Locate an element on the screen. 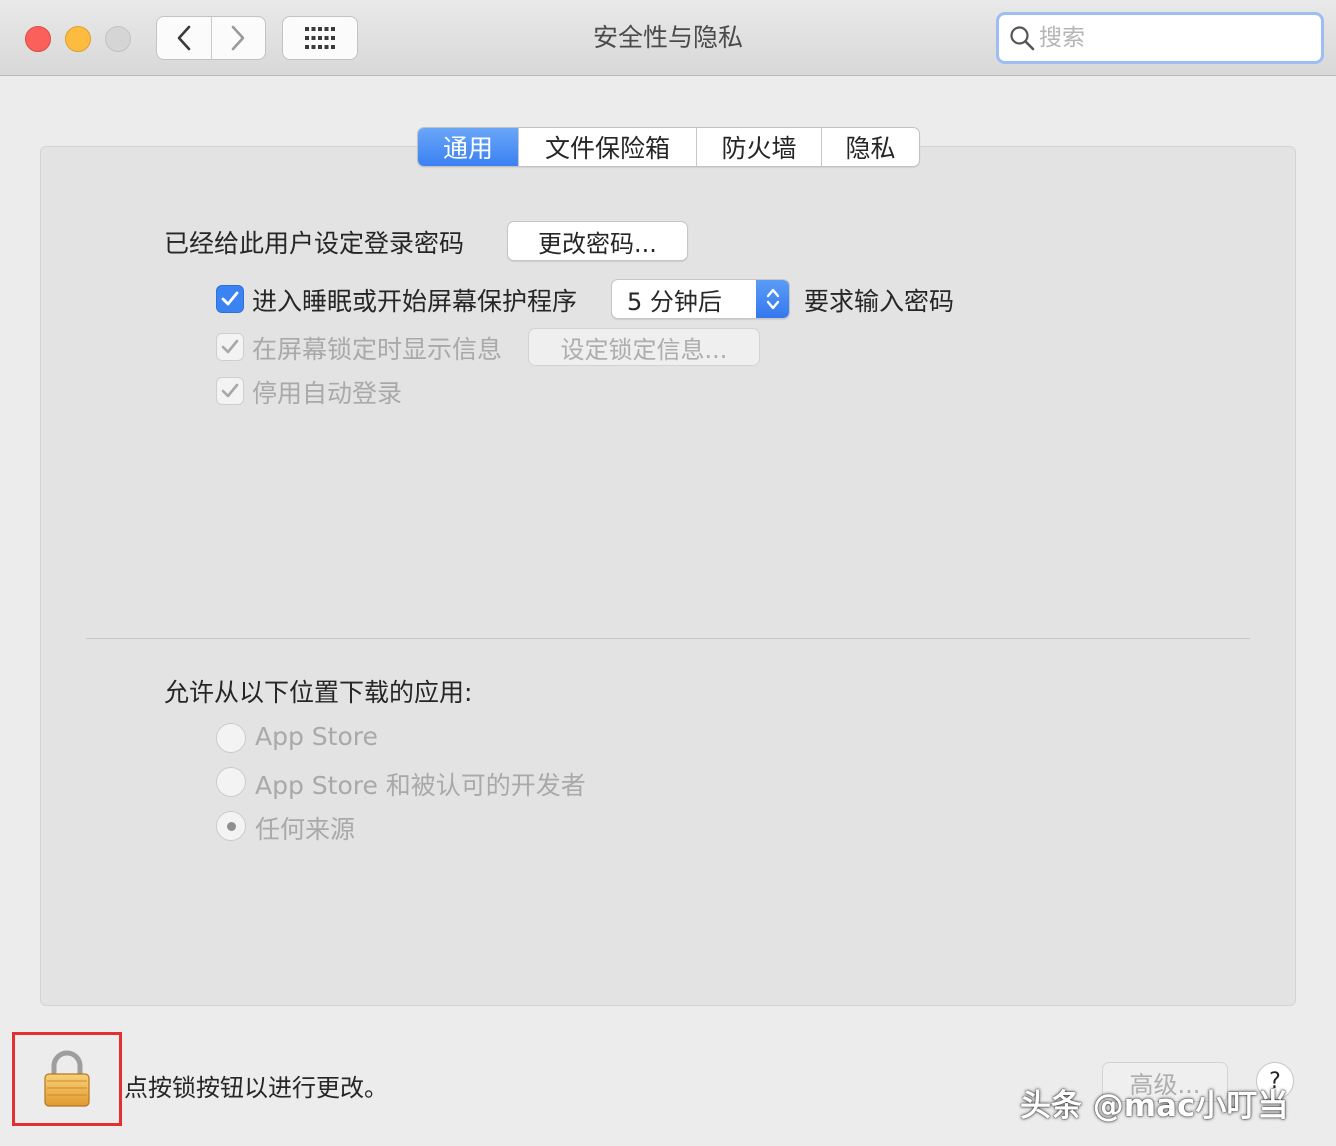  tab-privacy: 隐私 is located at coordinates (870, 147).